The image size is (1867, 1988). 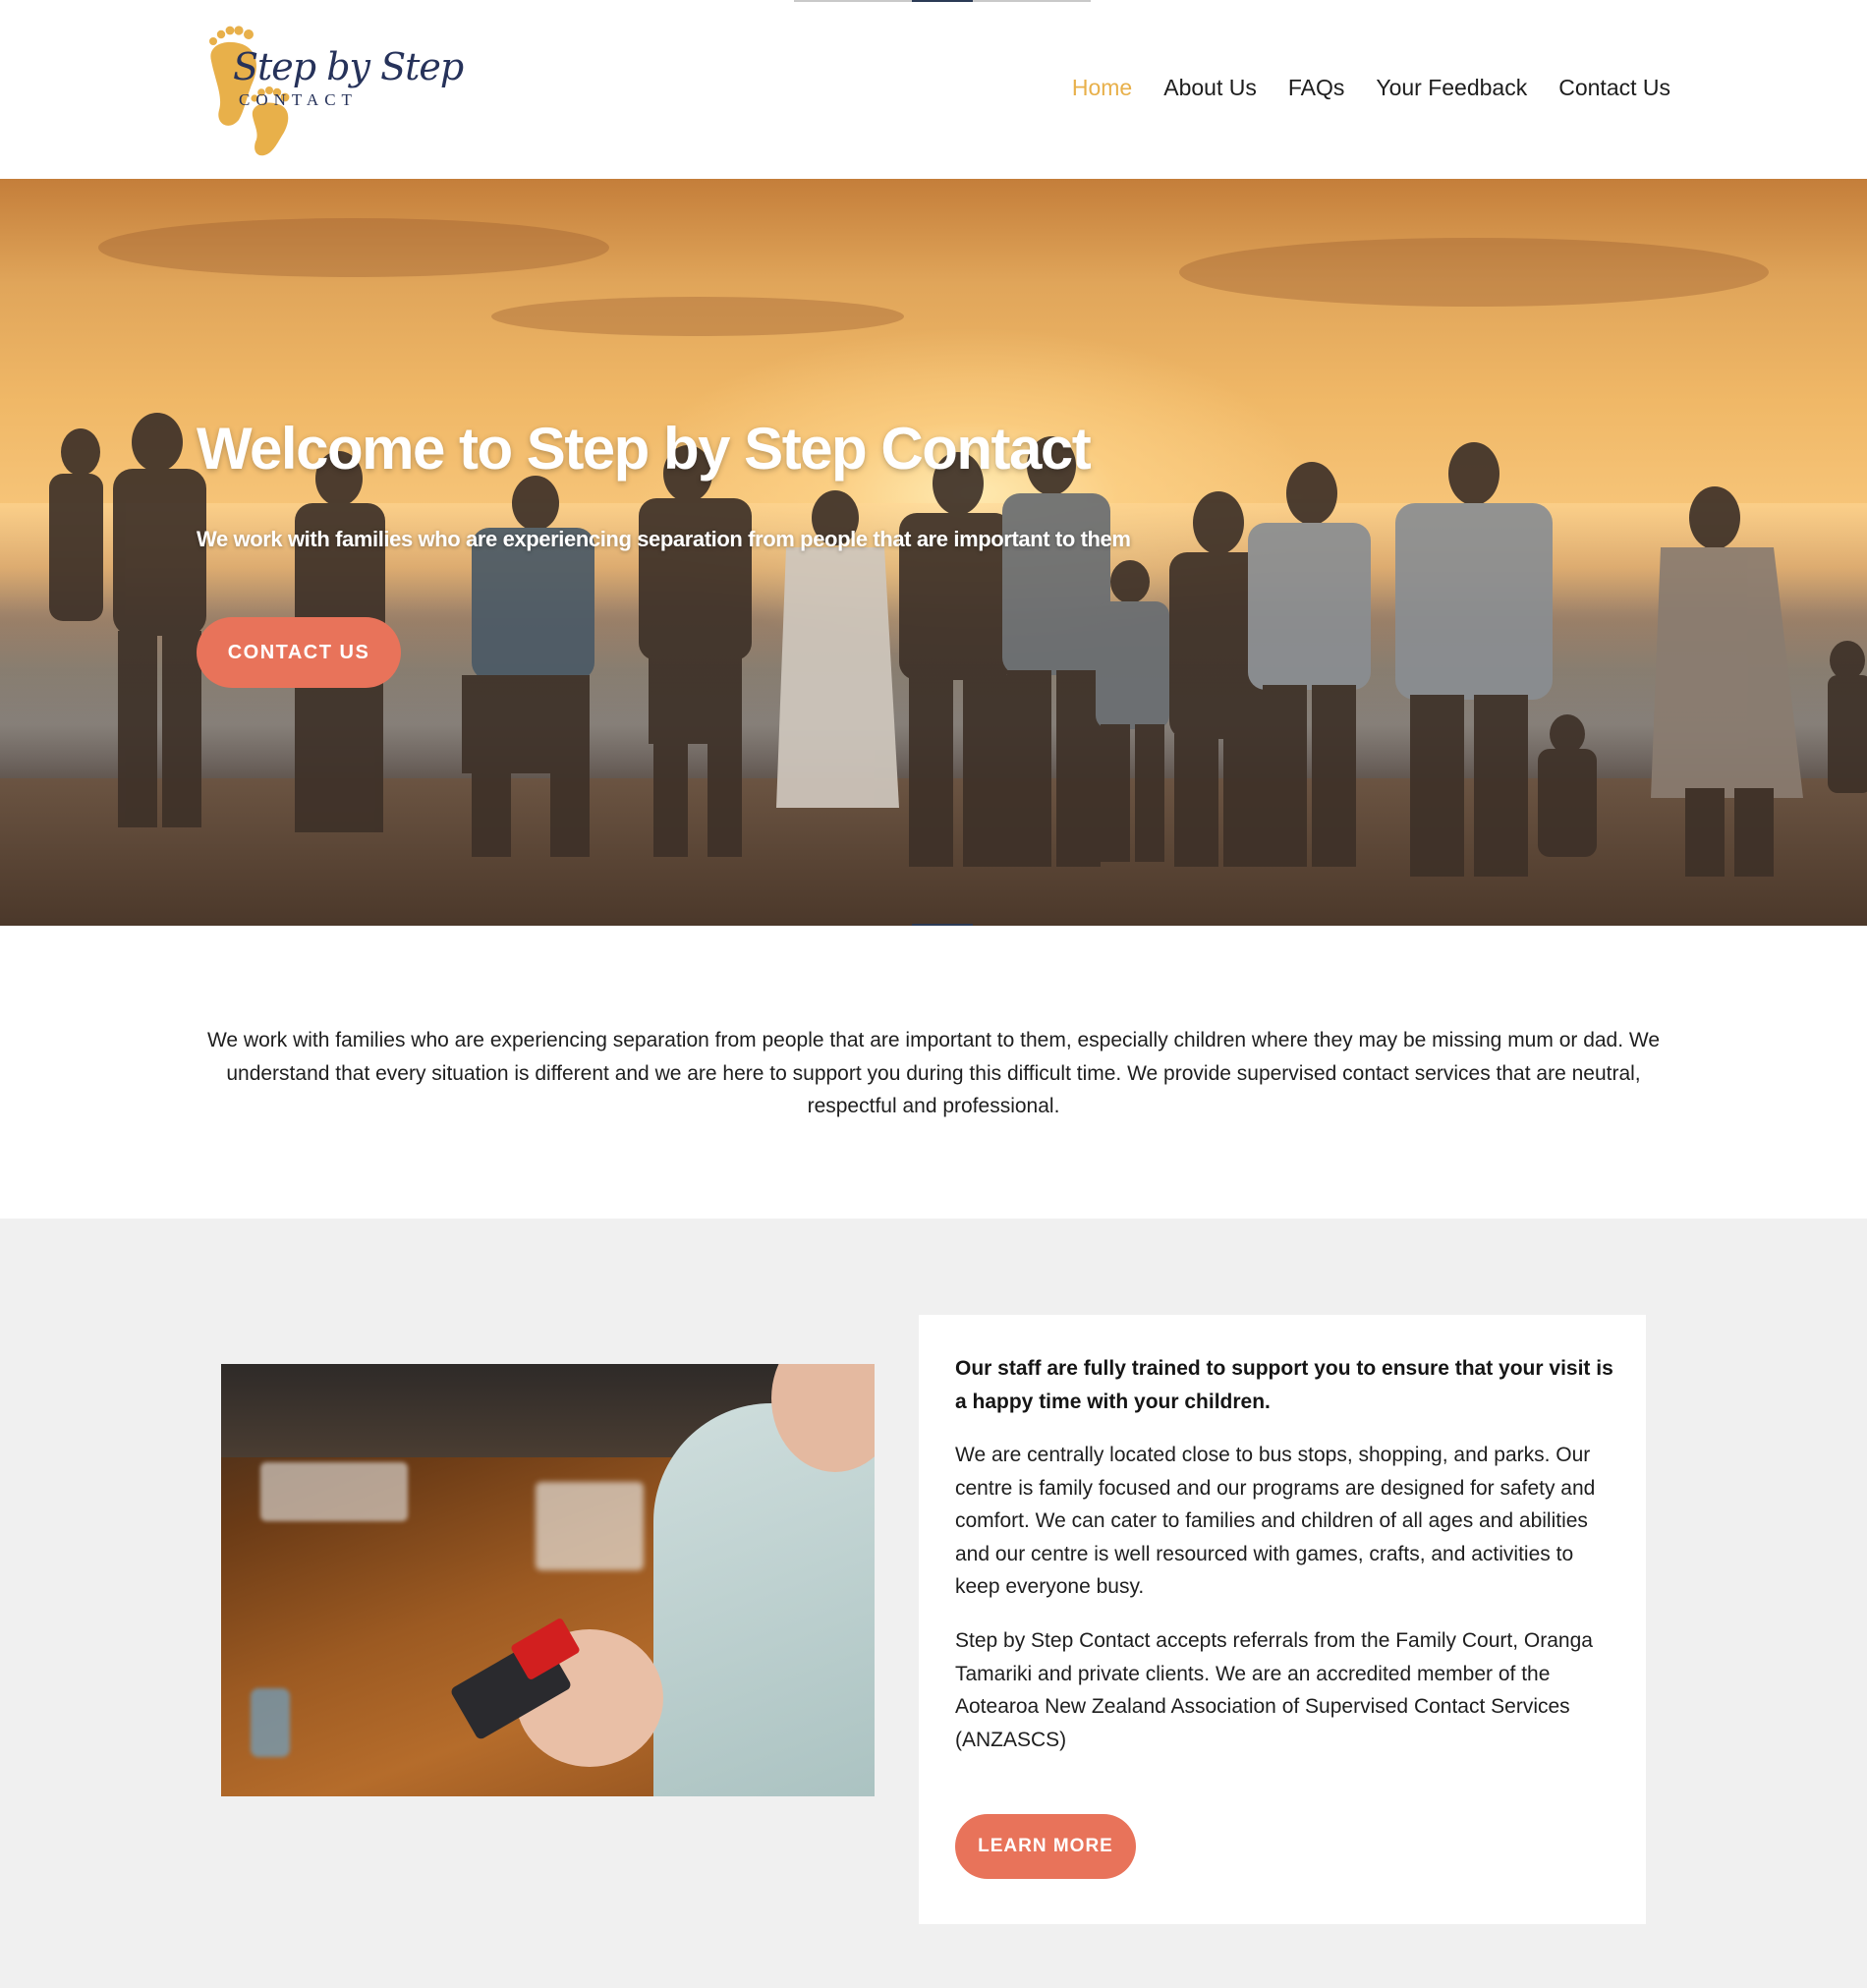 I want to click on nav-item-home: Home, so click(x=1102, y=88).